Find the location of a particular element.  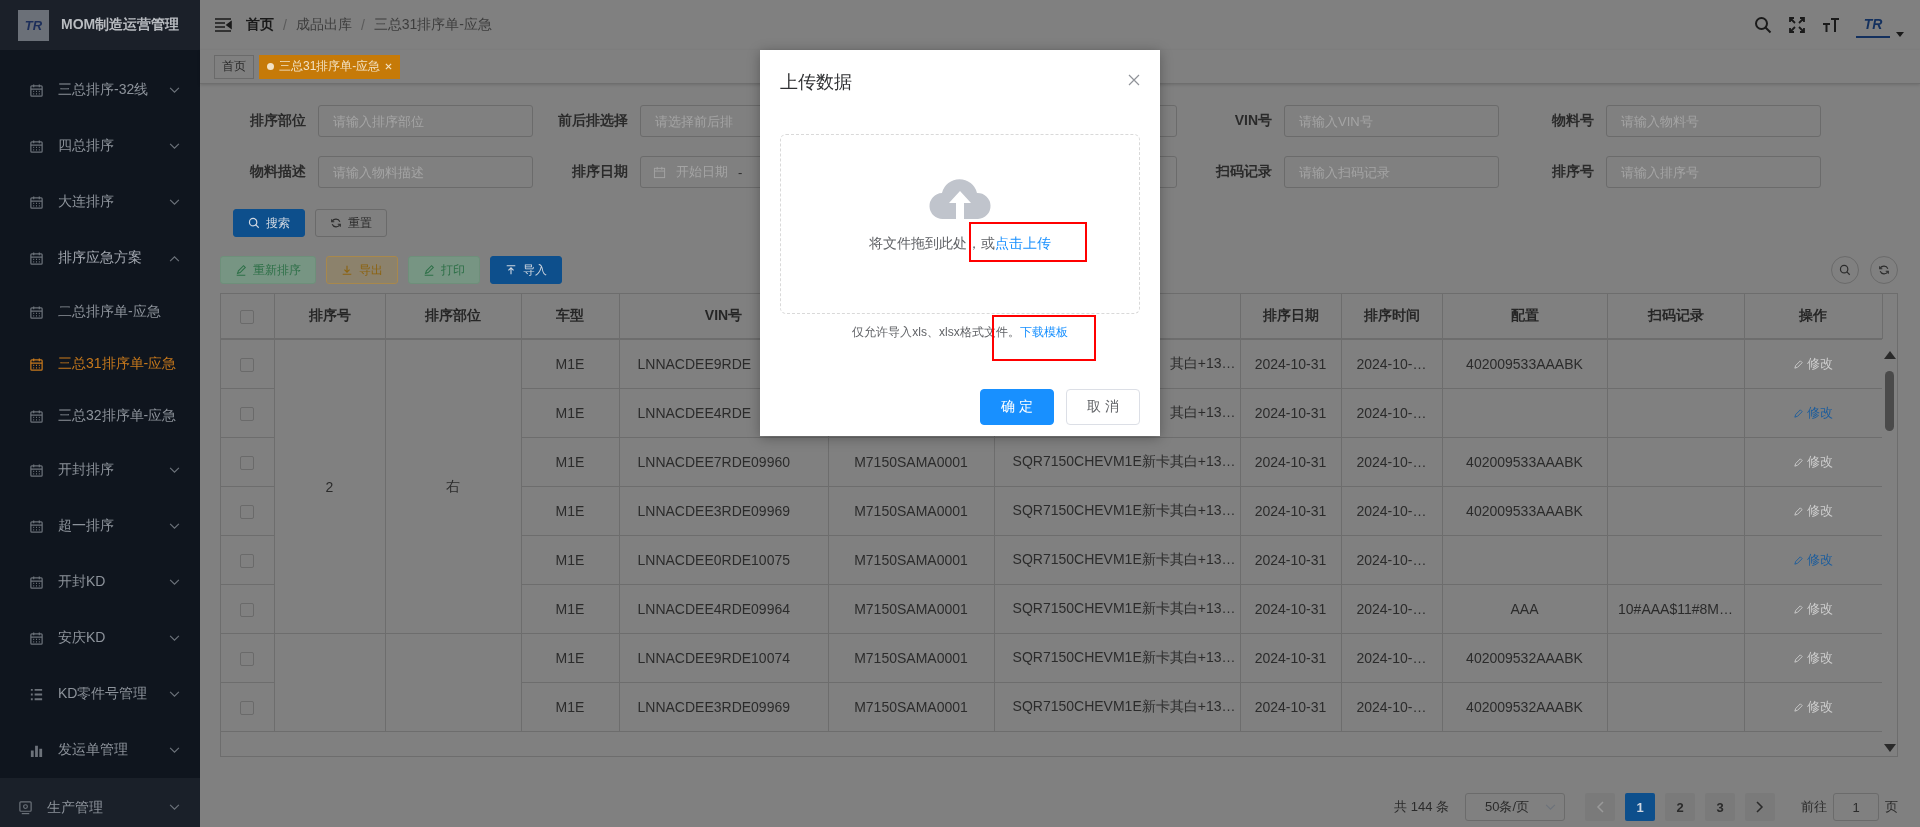

refresh-icon is located at coordinates (1884, 270).